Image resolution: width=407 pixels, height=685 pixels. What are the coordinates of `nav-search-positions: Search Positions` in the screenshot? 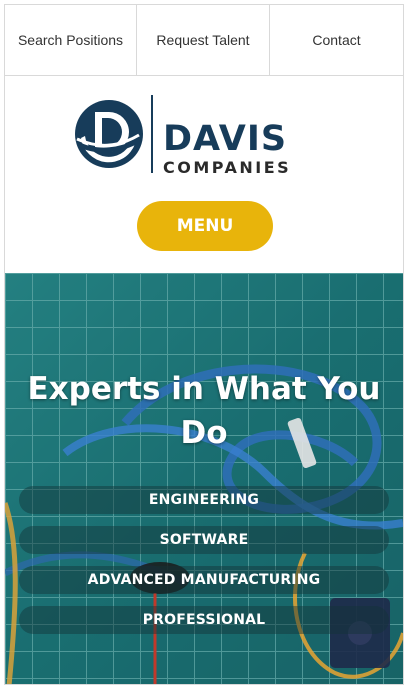 It's located at (71, 40).